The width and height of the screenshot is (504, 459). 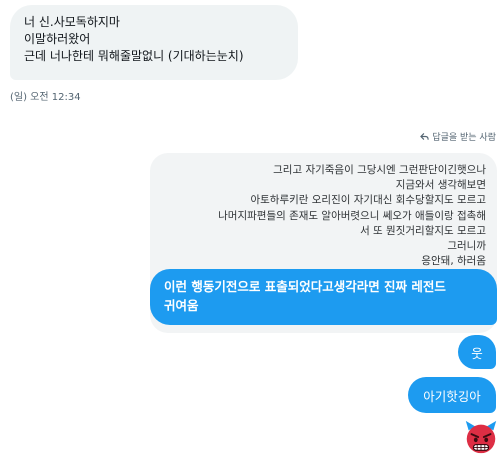 I want to click on outgoing-message-bubble: 이런 행동기전으로 표출되었다고생각라면 진짜 레전드 귀여움, so click(x=323, y=297).